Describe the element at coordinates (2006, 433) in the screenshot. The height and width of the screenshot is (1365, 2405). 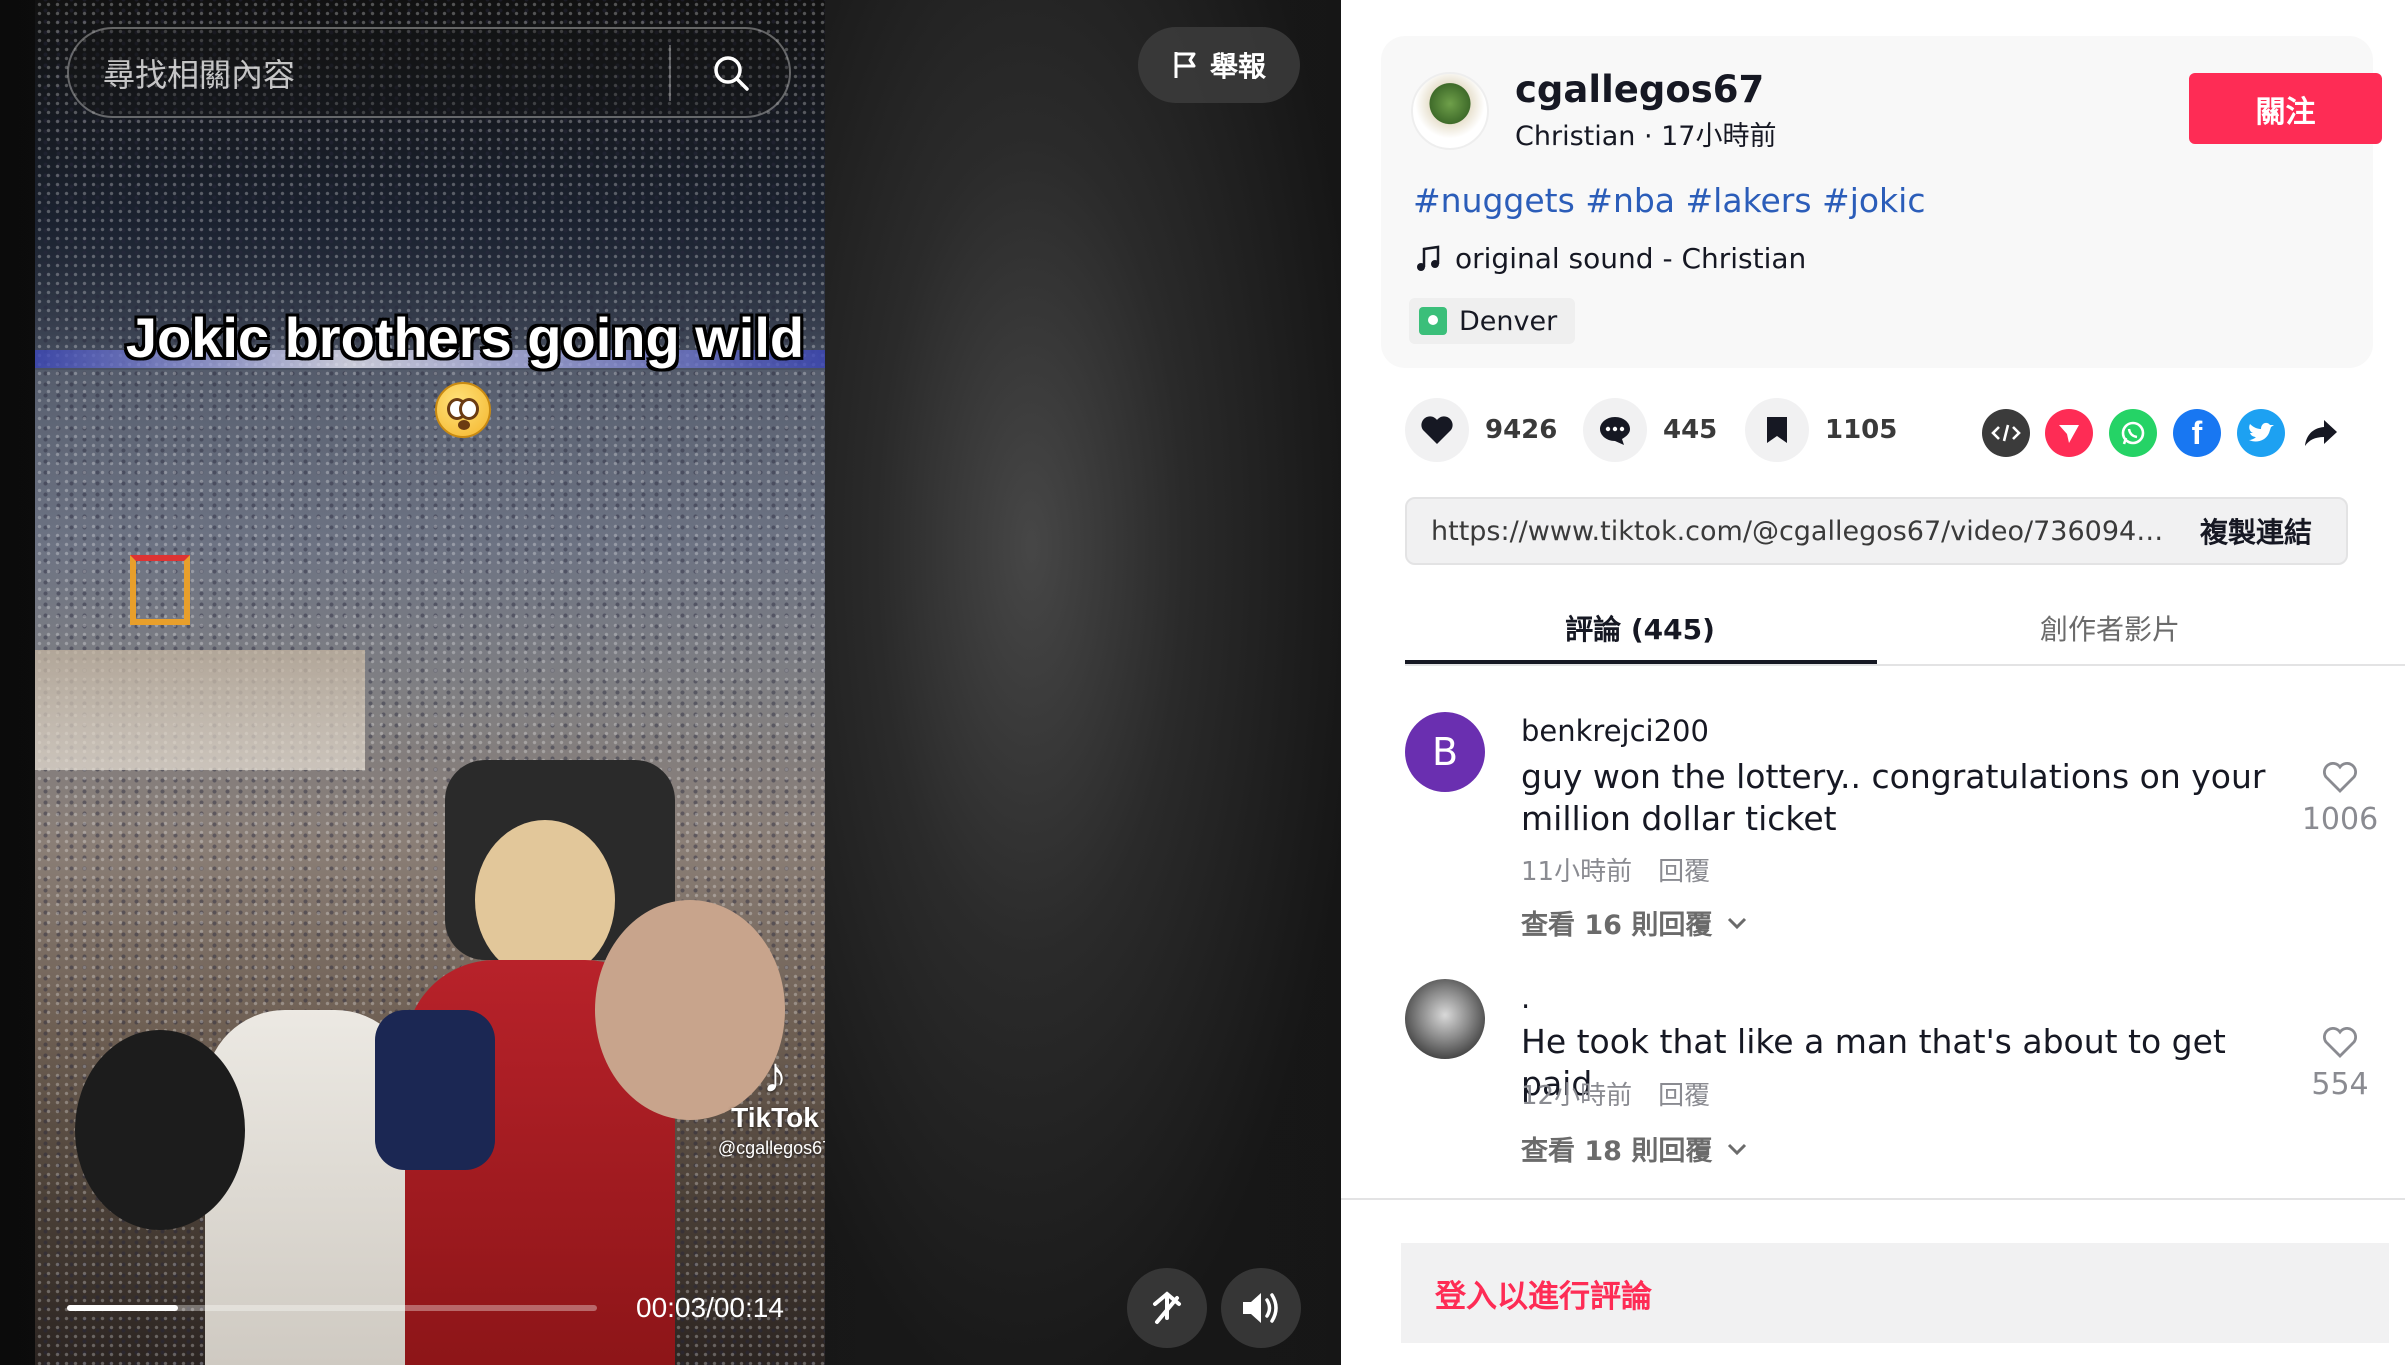
I see `embed-icon` at that location.